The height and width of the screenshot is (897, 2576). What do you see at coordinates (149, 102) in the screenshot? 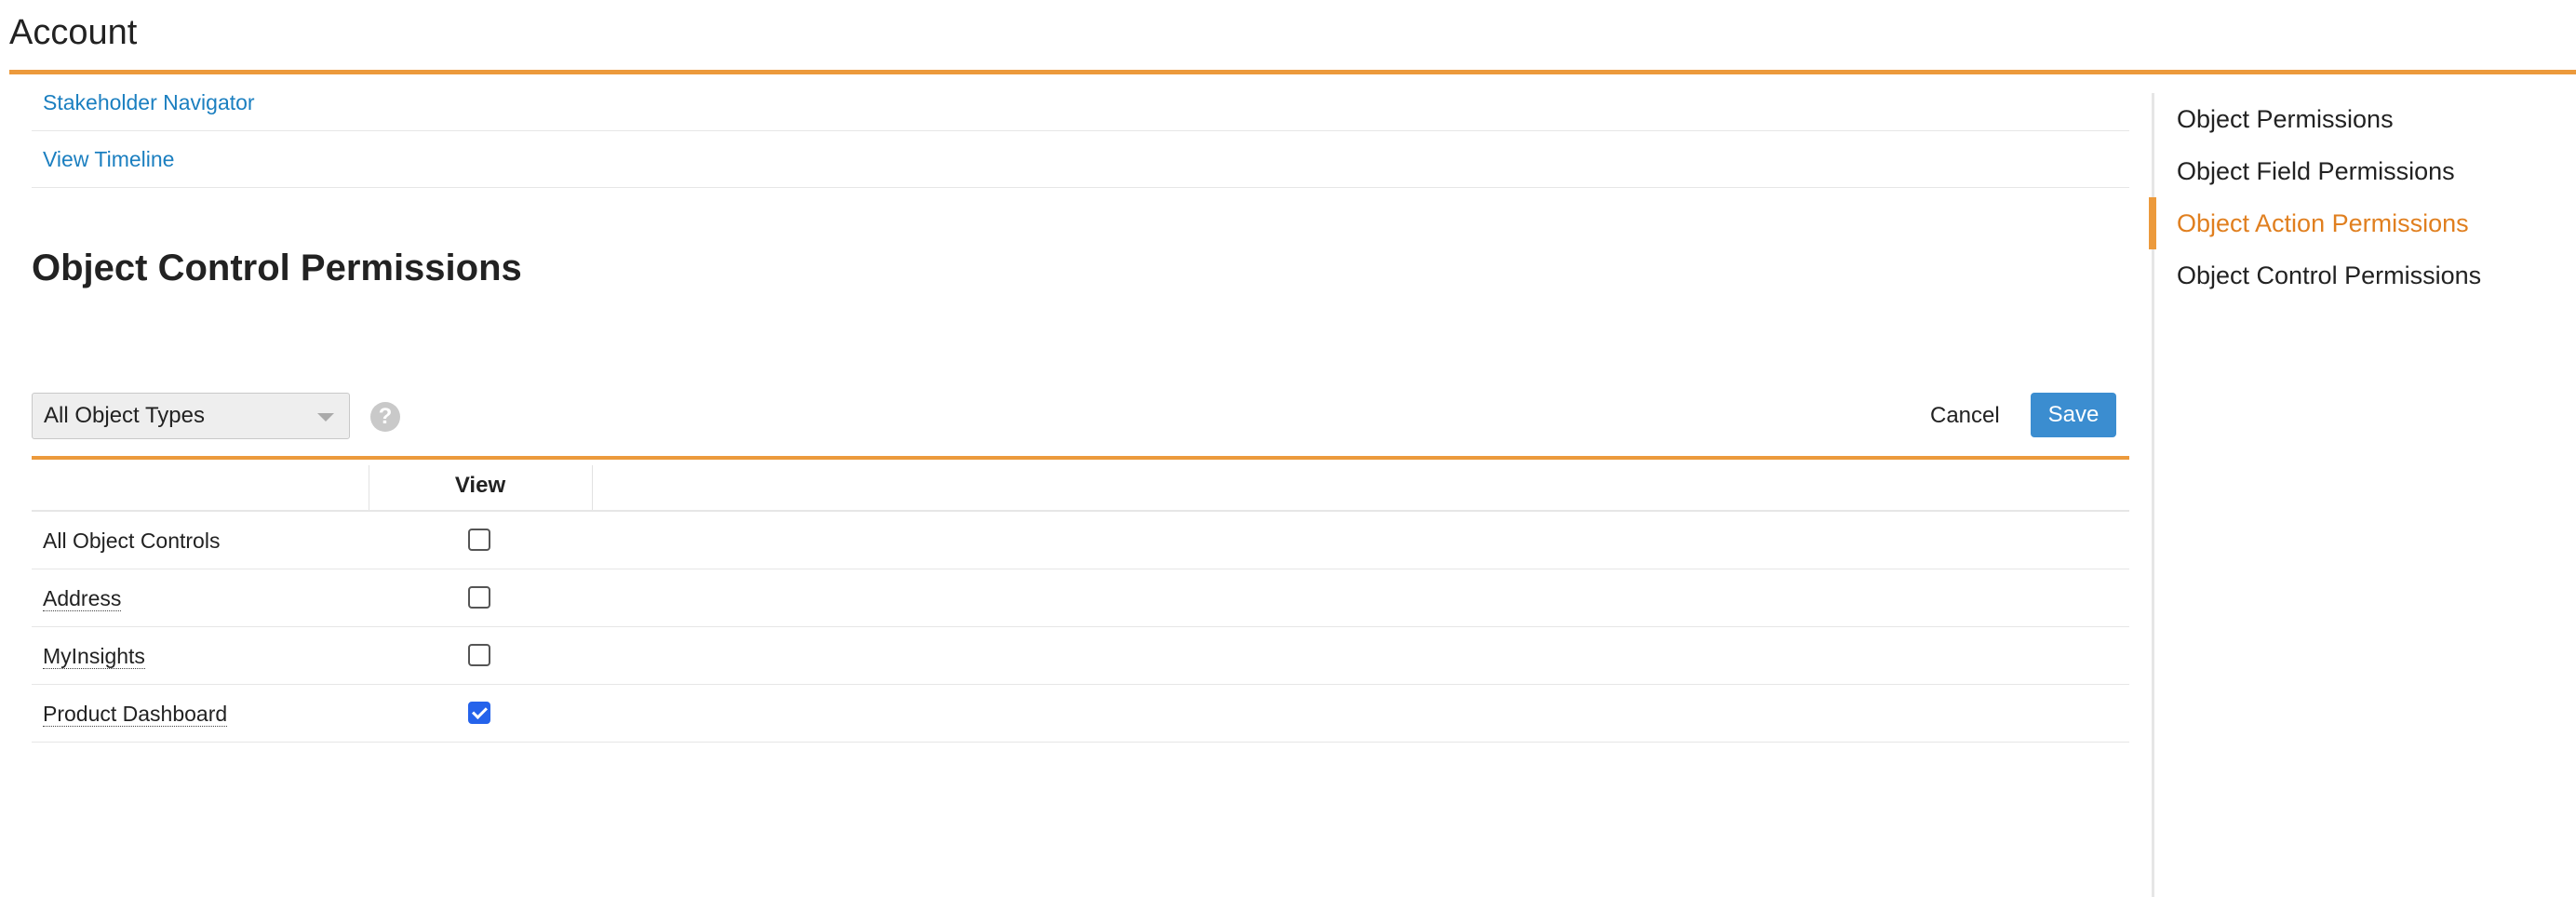
I see `stakeholder-navigator-link: Stakeholder Navigator` at bounding box center [149, 102].